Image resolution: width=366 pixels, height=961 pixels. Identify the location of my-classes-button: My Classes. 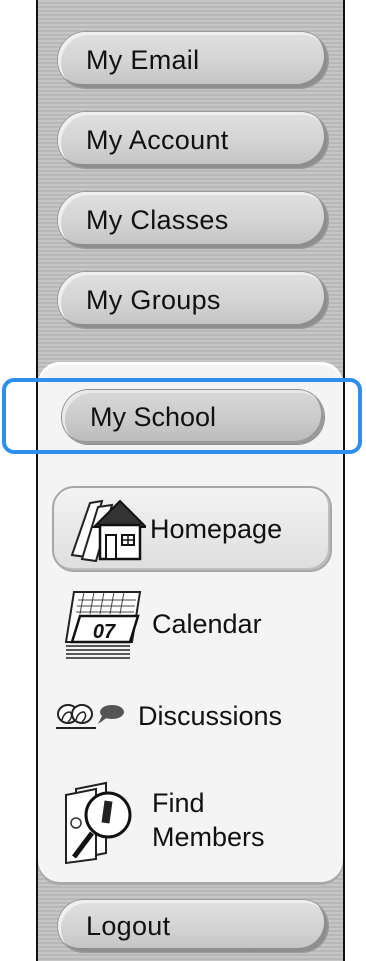
(193, 220).